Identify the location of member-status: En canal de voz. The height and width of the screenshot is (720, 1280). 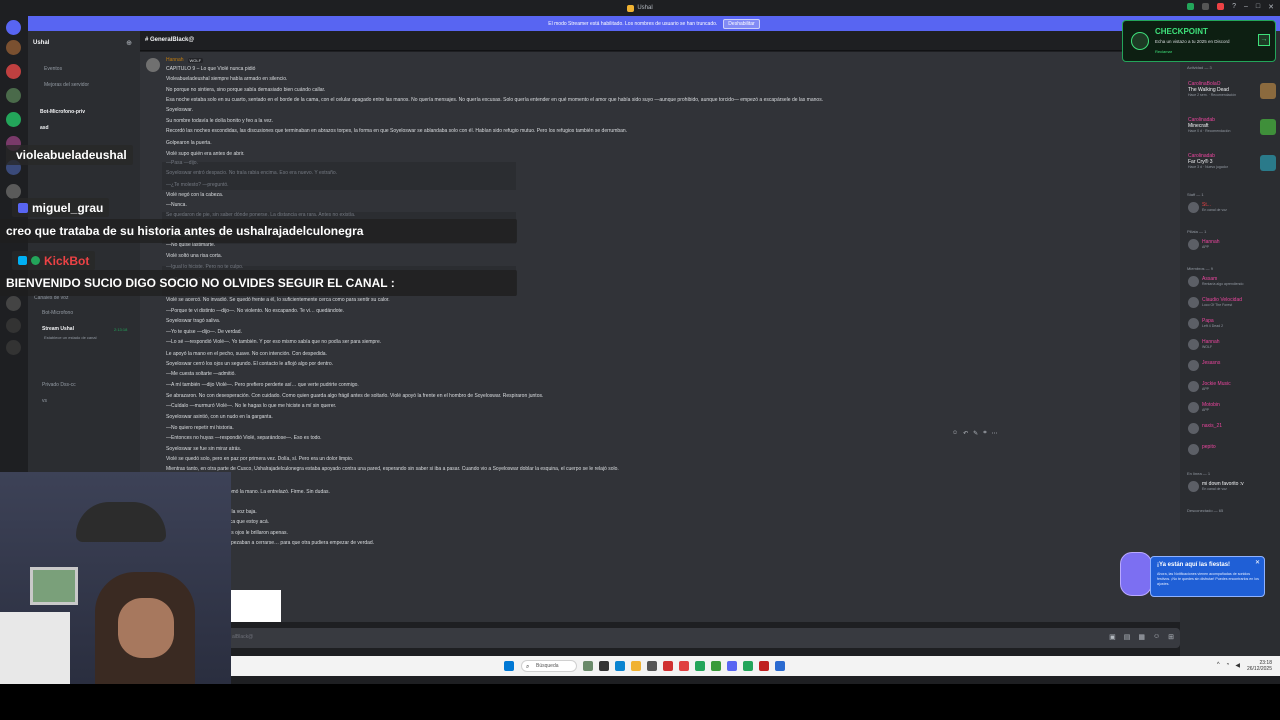
(1214, 210).